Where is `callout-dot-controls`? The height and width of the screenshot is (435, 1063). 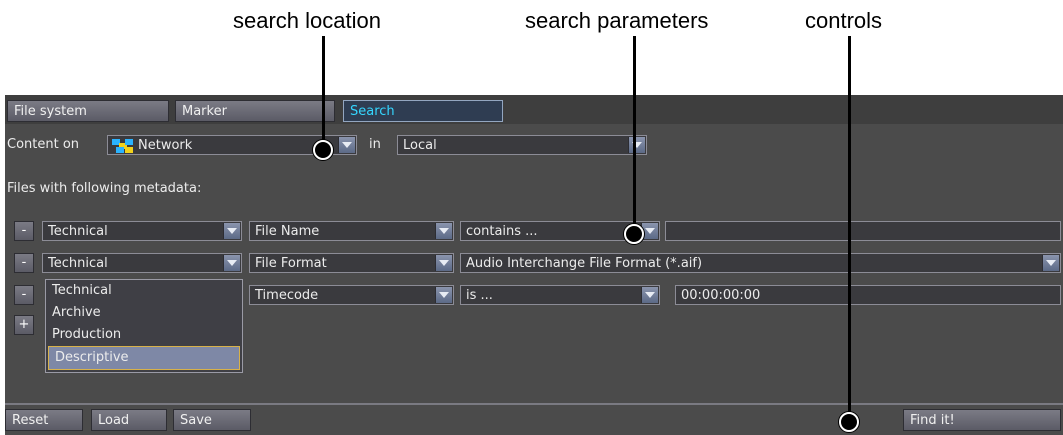 callout-dot-controls is located at coordinates (849, 422).